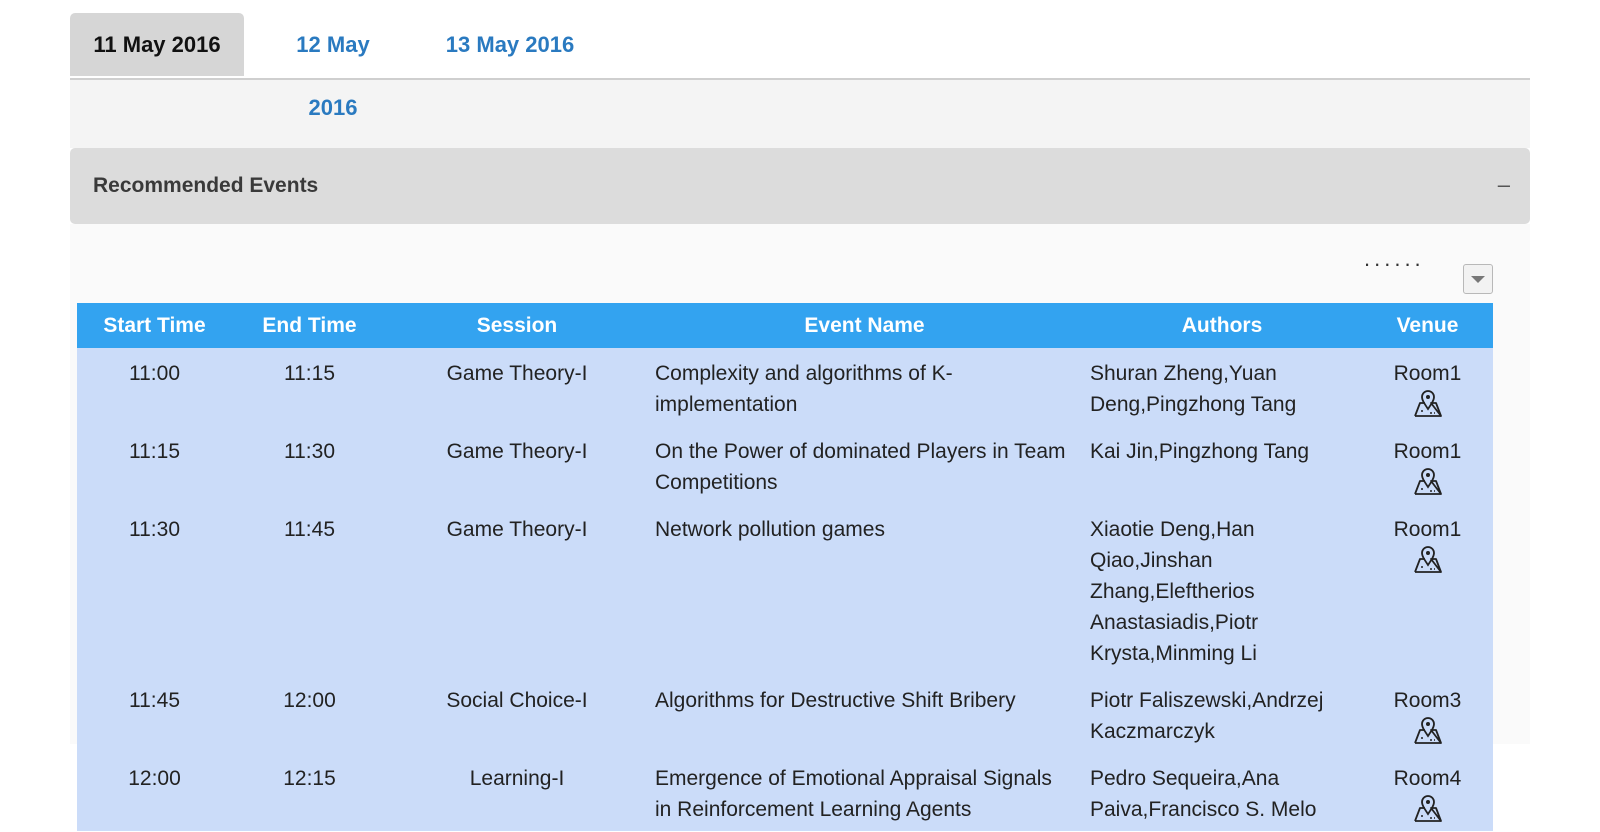 This screenshot has height=832, width=1600. Describe the element at coordinates (1478, 279) in the screenshot. I see `caret-down-icon` at that location.